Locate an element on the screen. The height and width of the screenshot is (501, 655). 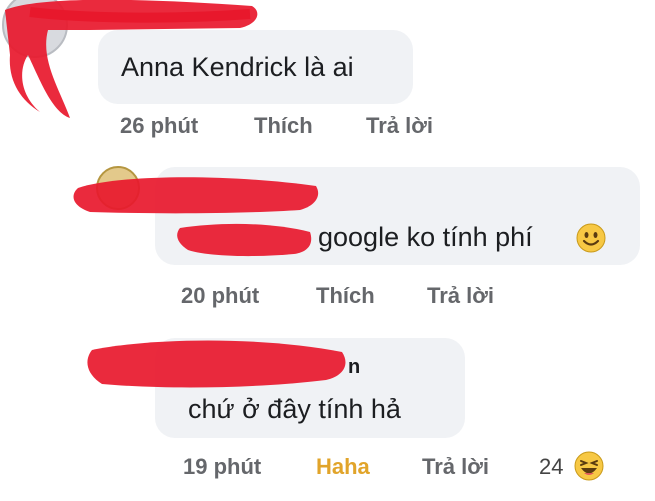
laughing-face-icon is located at coordinates (589, 466).